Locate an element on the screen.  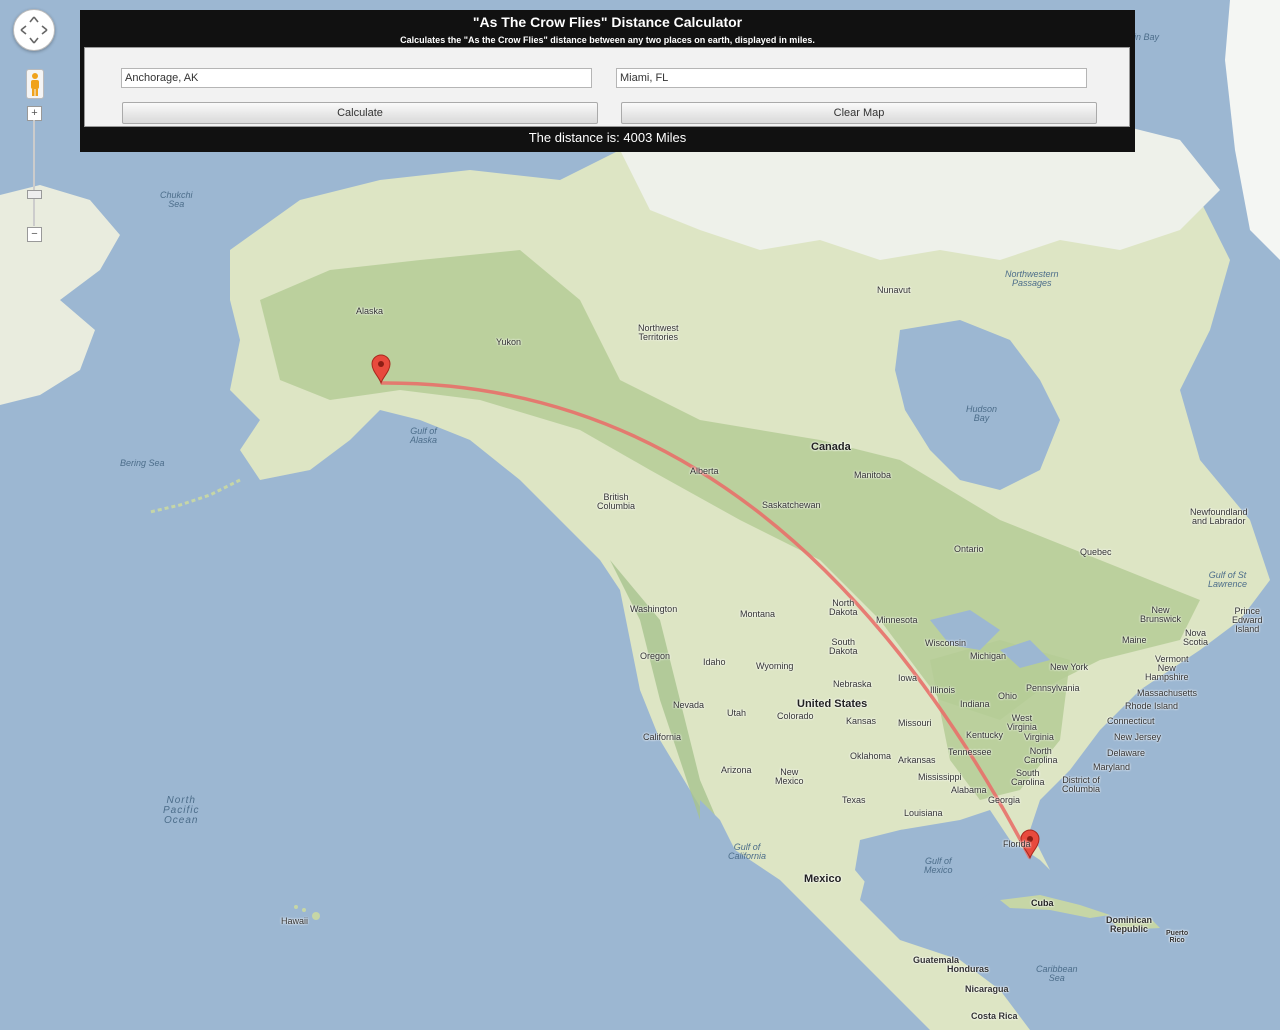
label-gulf-st-lawrence: Gulf of St Lawrence is located at coordinates (1228, 579).